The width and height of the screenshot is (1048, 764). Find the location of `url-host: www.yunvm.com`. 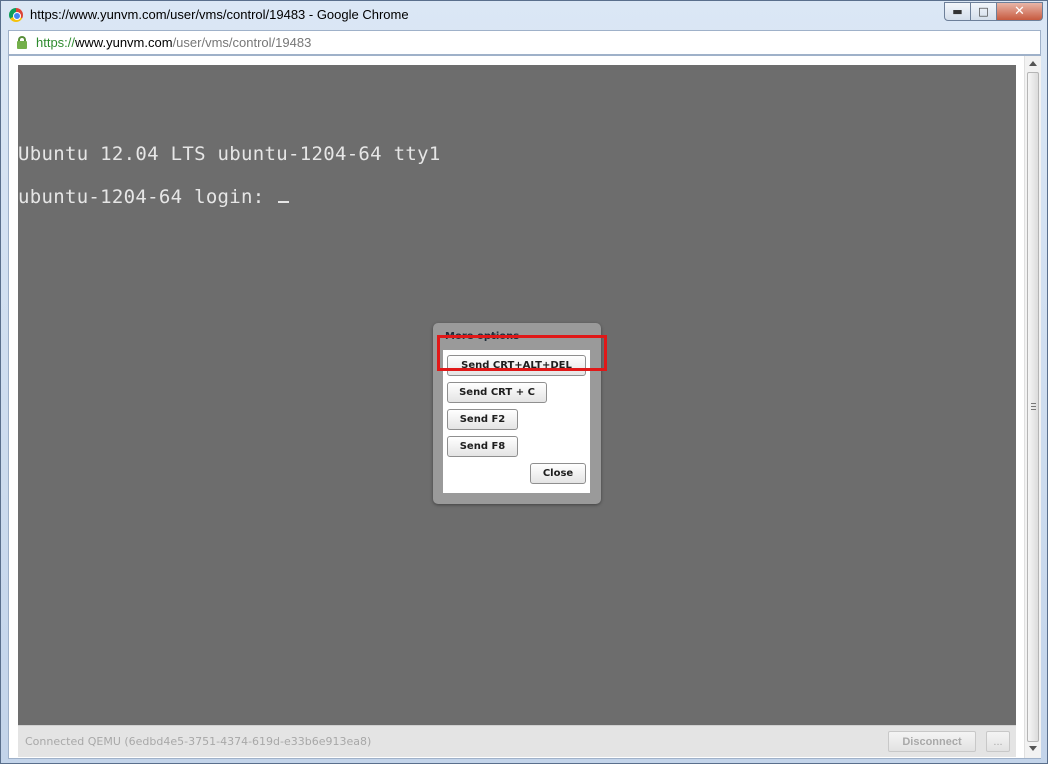

url-host: www.yunvm.com is located at coordinates (124, 42).